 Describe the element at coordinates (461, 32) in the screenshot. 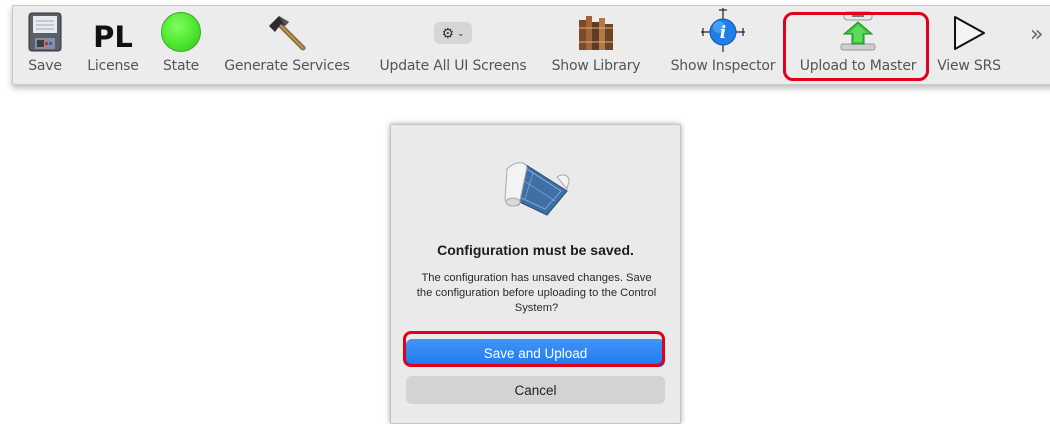

I see `chevron-down-icon: ⌄` at that location.